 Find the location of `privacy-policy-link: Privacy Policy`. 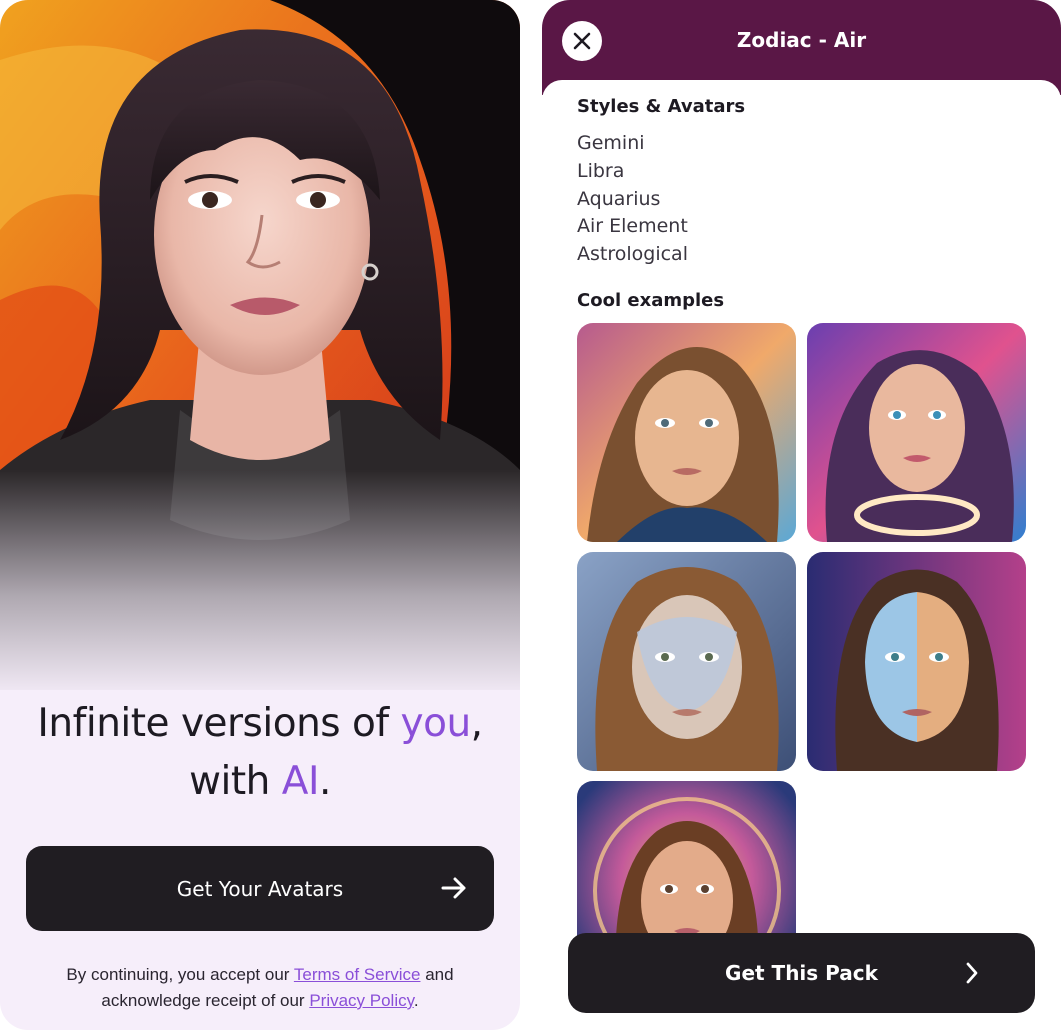

privacy-policy-link: Privacy Policy is located at coordinates (361, 1000).